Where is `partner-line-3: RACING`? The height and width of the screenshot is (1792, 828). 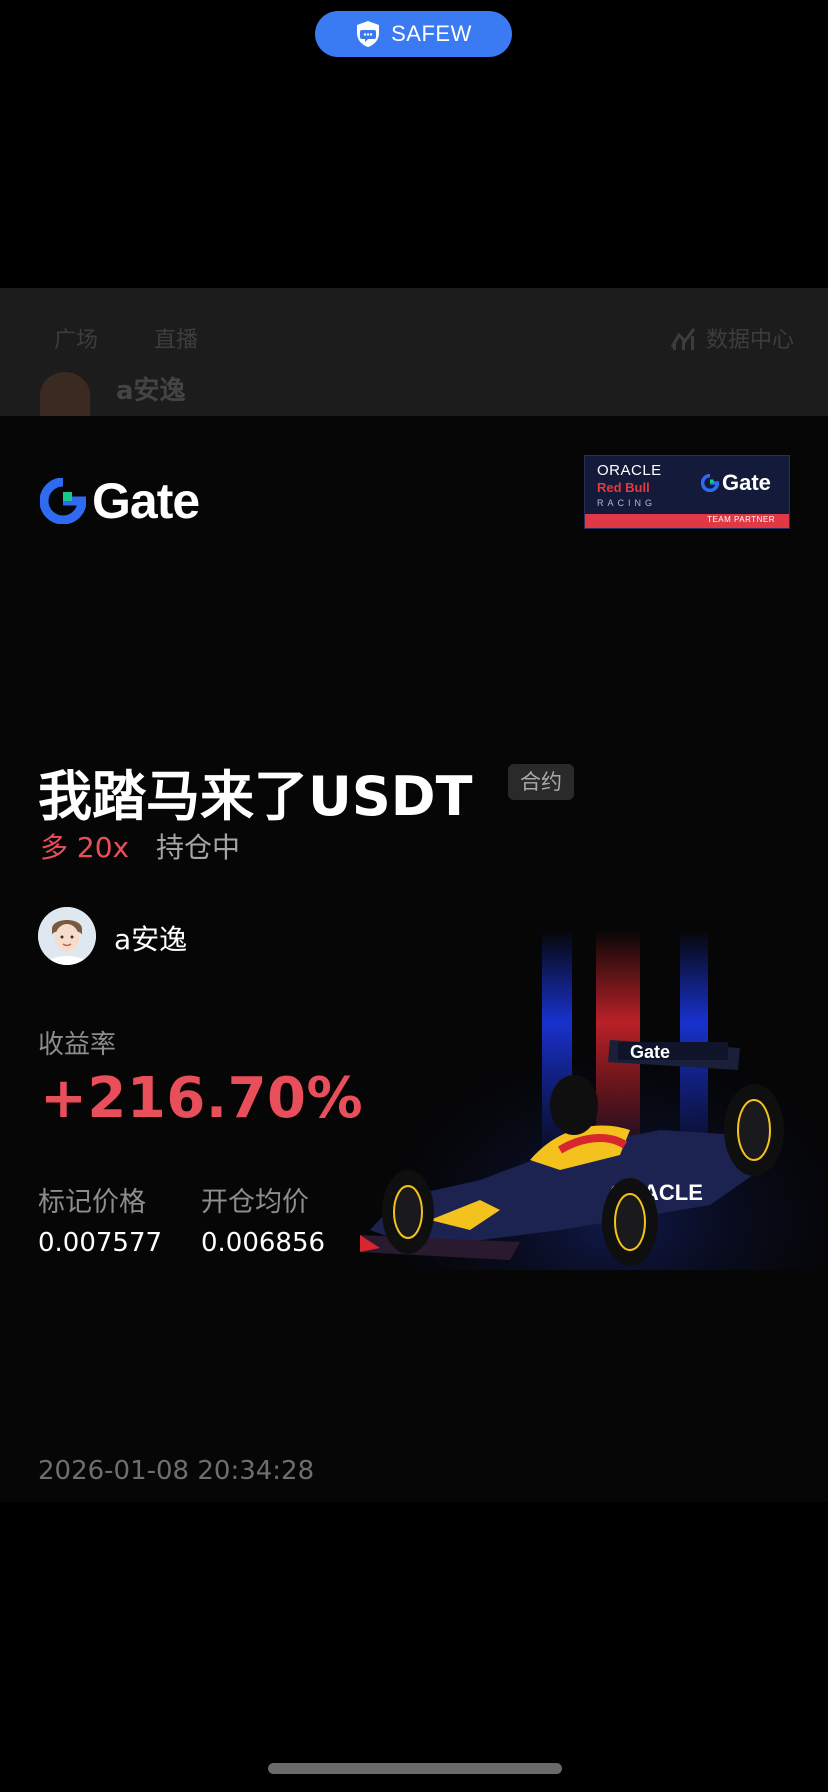 partner-line-3: RACING is located at coordinates (627, 503).